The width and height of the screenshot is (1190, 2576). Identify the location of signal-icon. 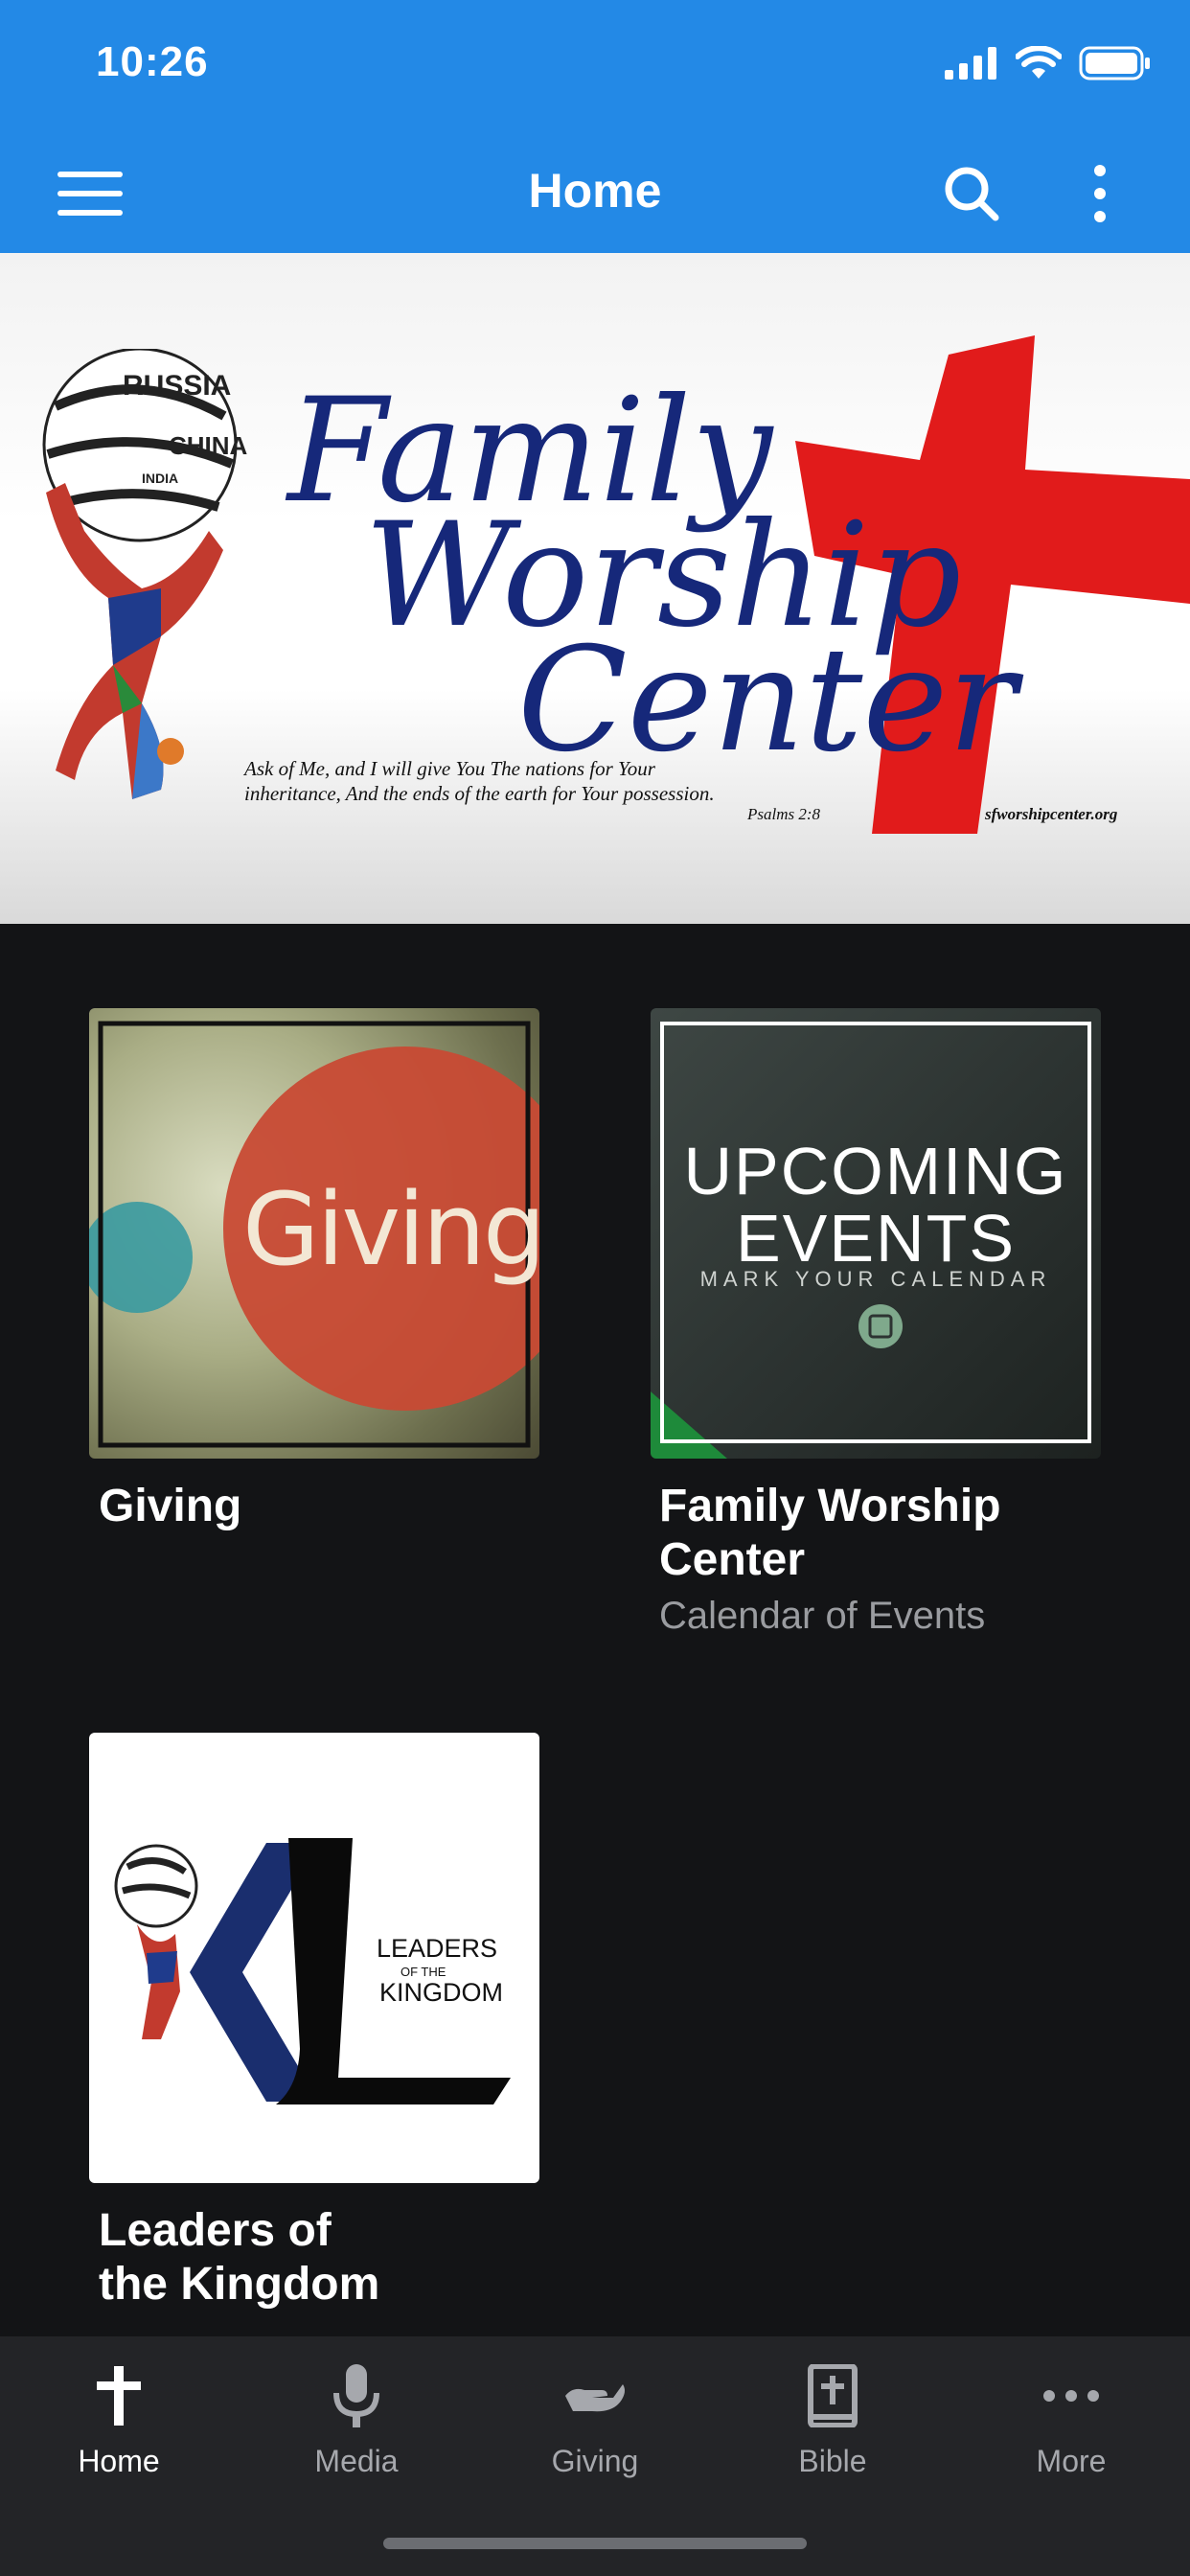
(971, 63).